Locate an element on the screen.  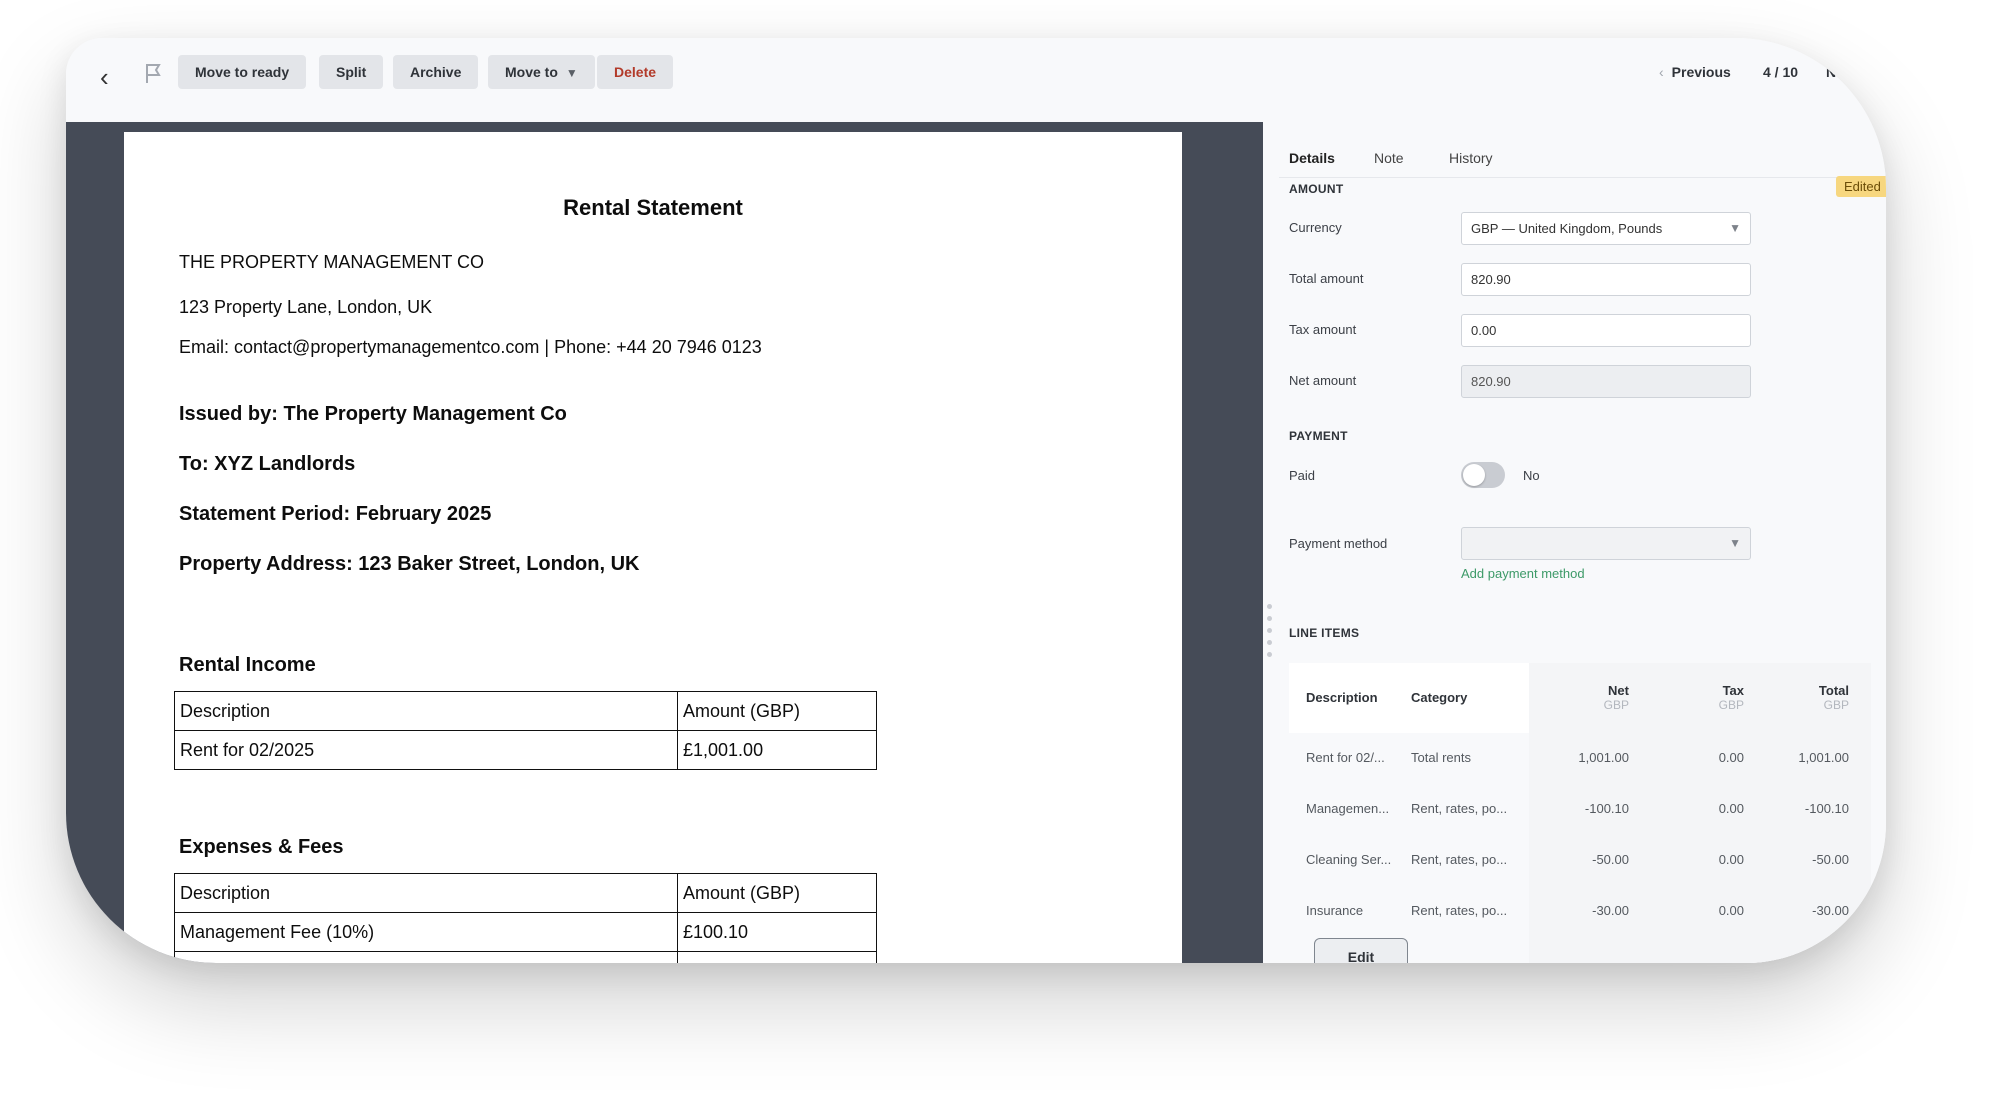
add-payment-method-link: Add payment method is located at coordinates (1523, 573).